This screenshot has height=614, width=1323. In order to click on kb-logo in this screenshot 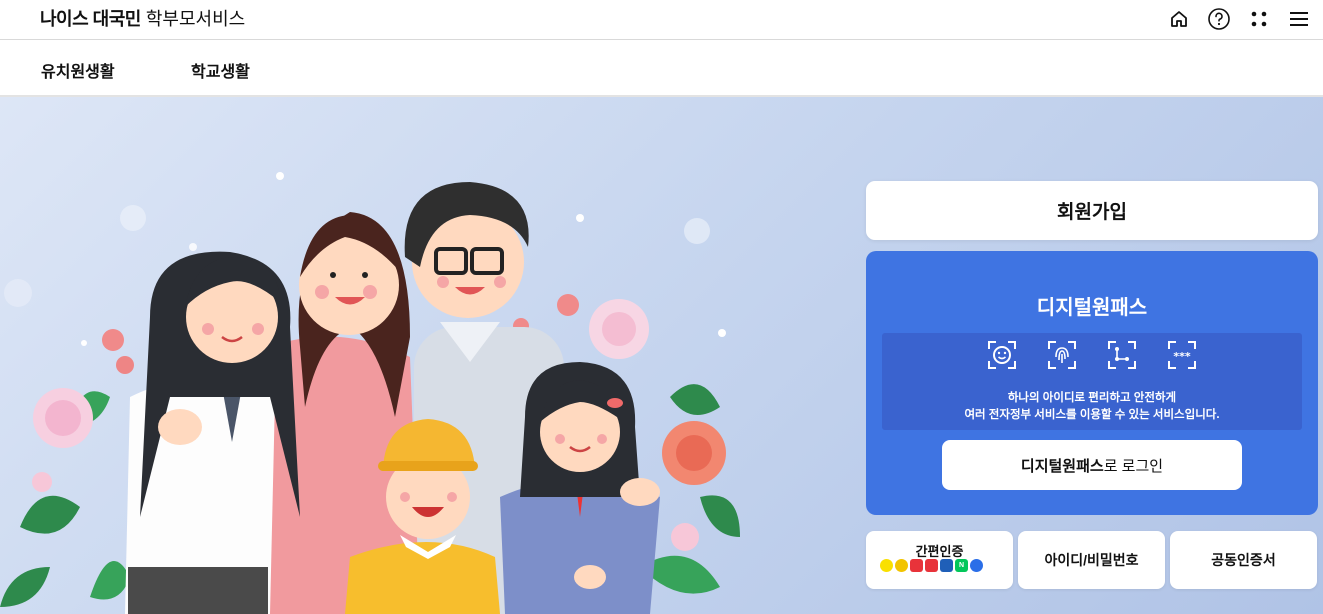, I will do `click(946, 565)`.